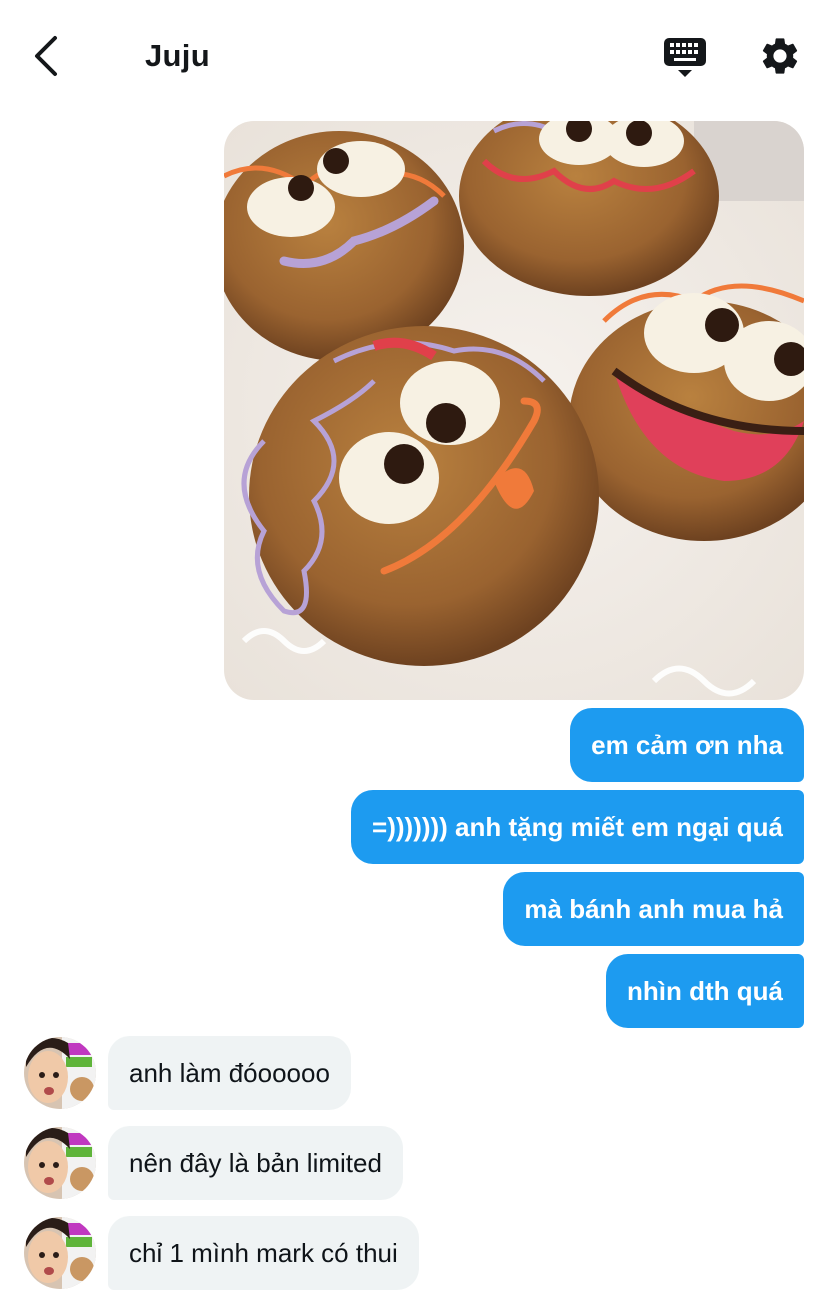 The width and height of the screenshot is (828, 1306). I want to click on message-text: mà bánh anh mua hả, so click(653, 908).